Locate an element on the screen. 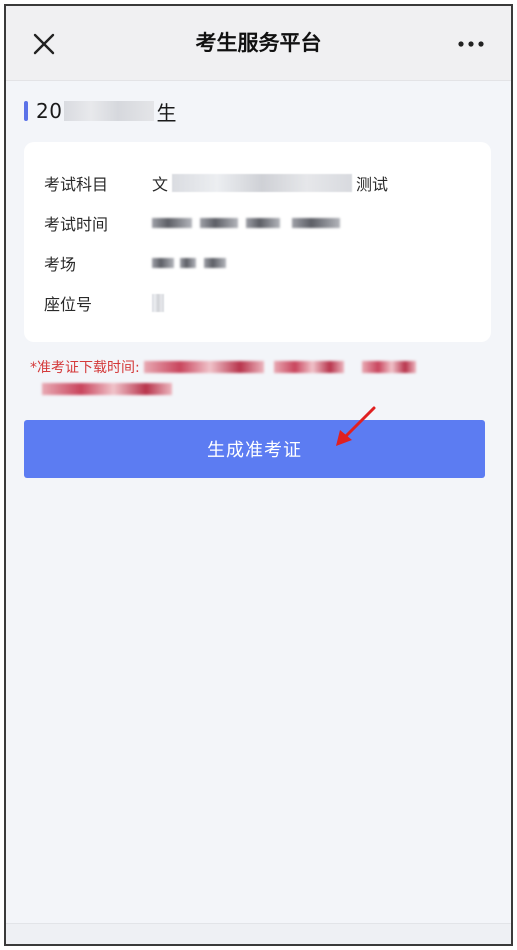 This screenshot has width=517, height=950. more-options-button is located at coordinates (471, 44).